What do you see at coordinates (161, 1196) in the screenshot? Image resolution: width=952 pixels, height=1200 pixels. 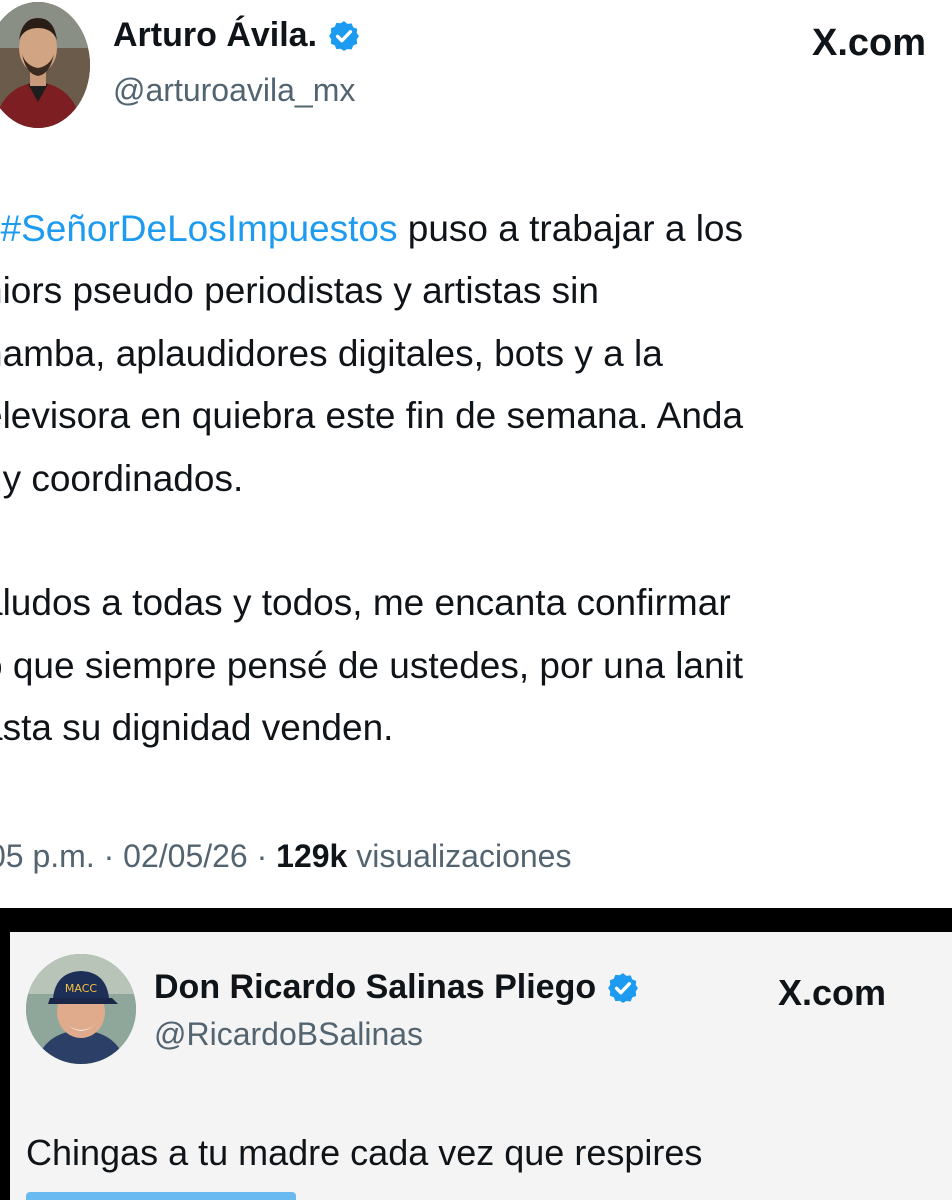 I see `cropped-link` at bounding box center [161, 1196].